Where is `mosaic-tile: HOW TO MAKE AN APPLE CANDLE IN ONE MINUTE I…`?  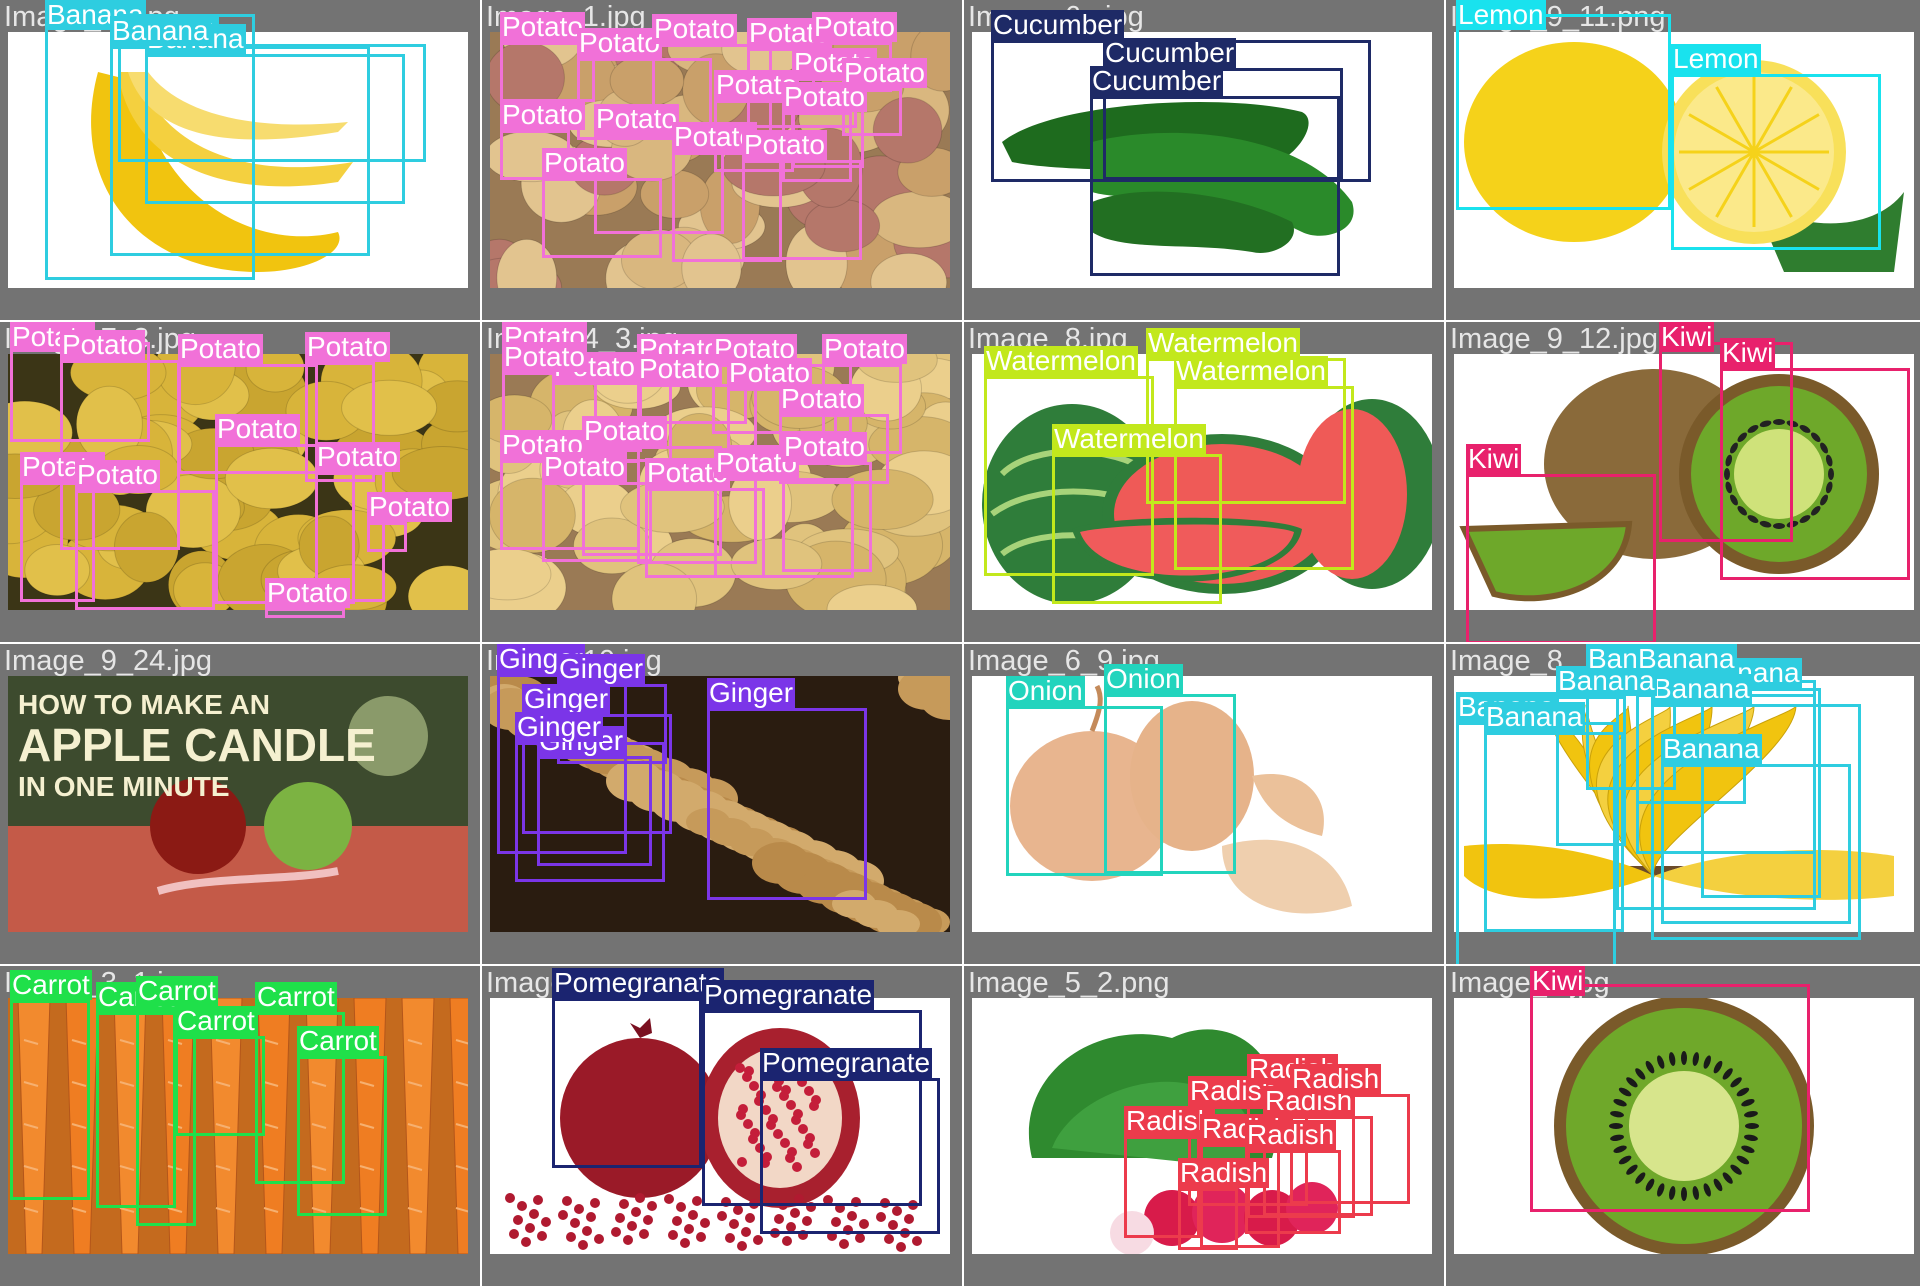
mosaic-tile: HOW TO MAKE AN APPLE CANDLE IN ONE MINUTE I… is located at coordinates (240, 804).